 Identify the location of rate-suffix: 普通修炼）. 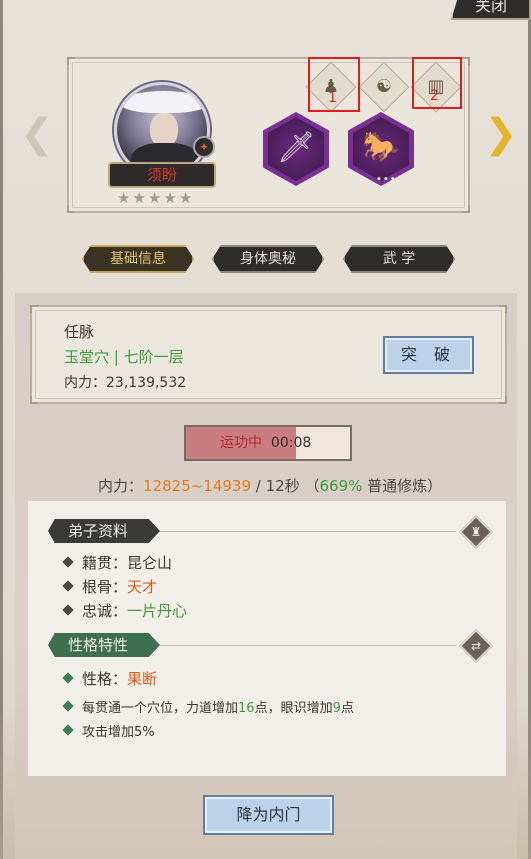
(402, 486).